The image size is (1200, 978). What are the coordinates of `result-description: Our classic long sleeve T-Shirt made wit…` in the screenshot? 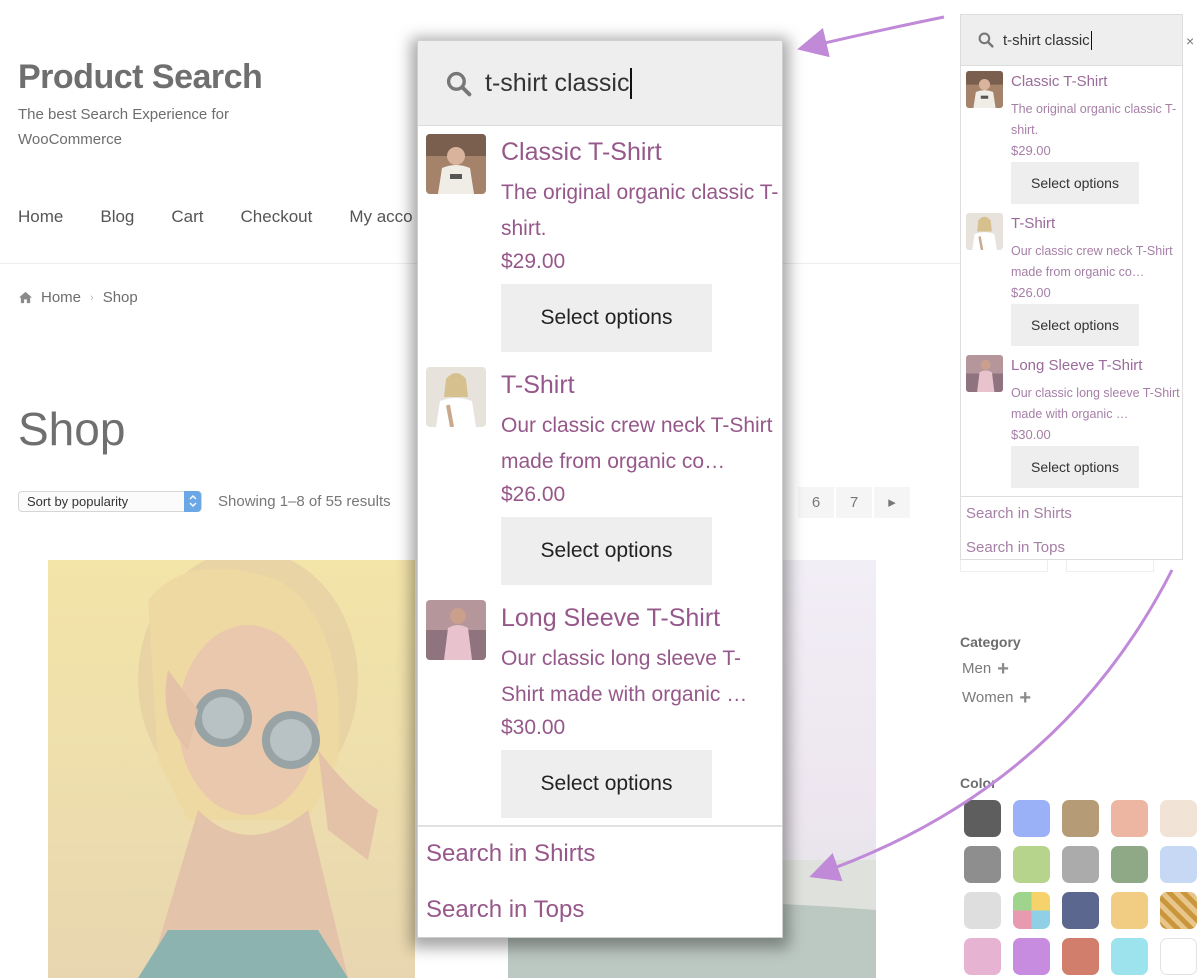 It's located at (624, 676).